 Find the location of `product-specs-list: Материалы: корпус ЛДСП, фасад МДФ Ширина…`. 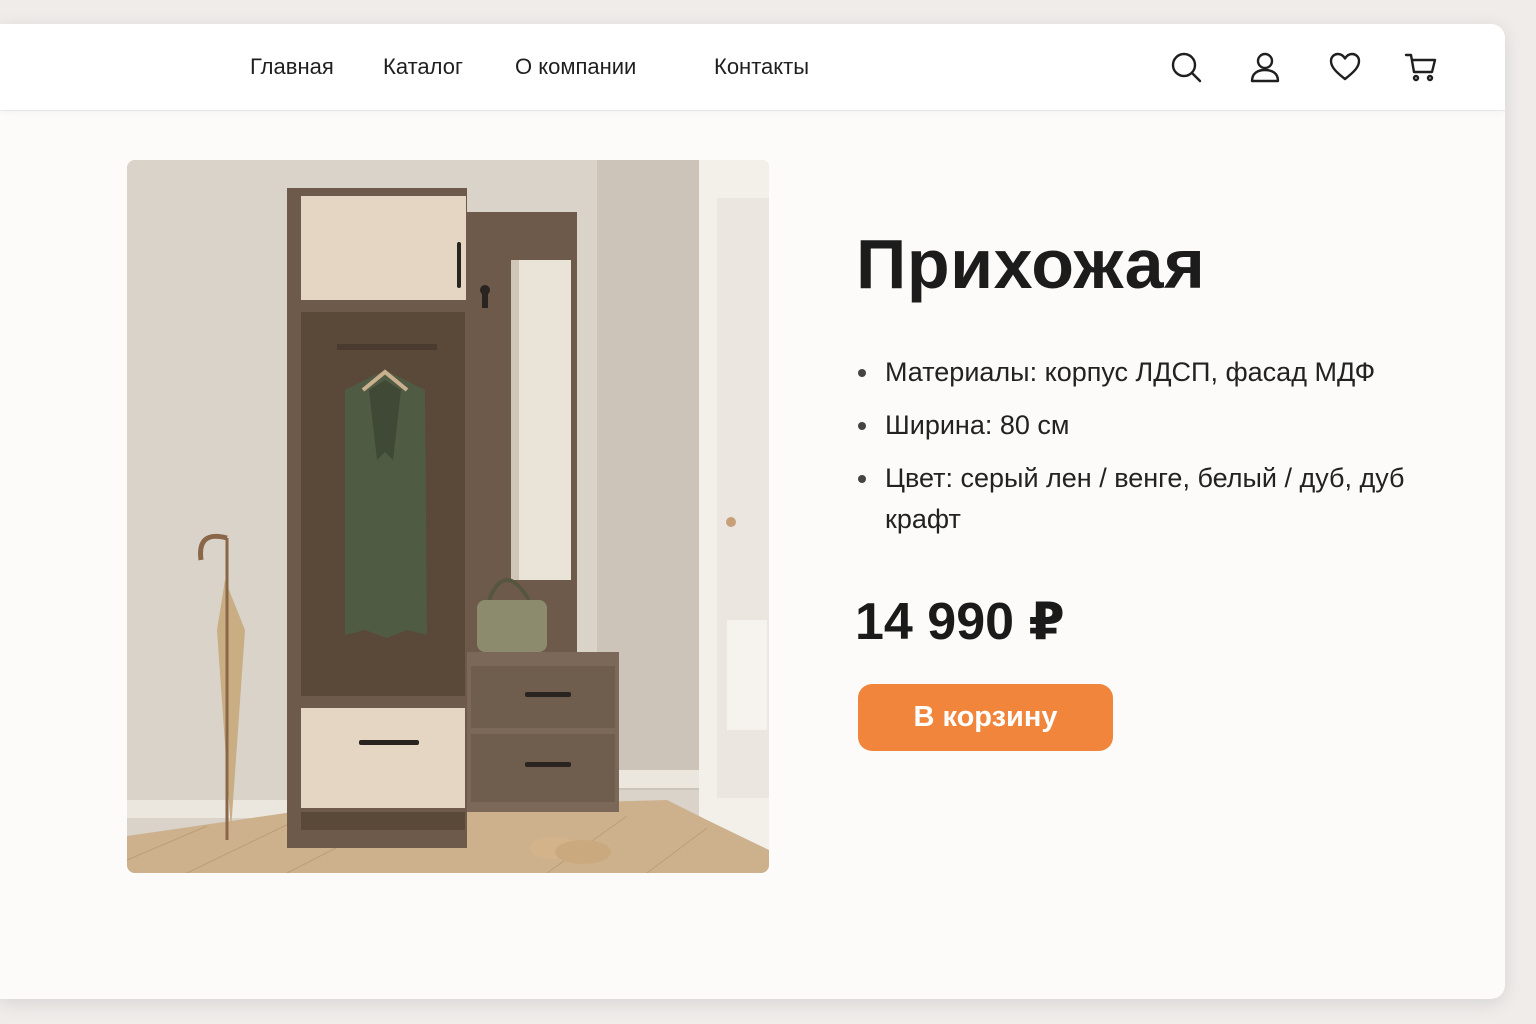

product-specs-list: Материалы: корпус ЛДСП, фасад МДФ Ширина… is located at coordinates (1158, 452).